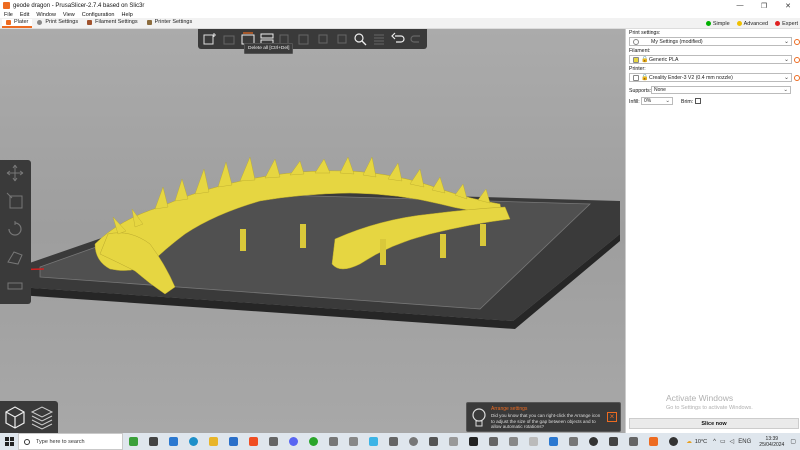 The width and height of the screenshot is (800, 450). I want to click on taskbar-app-discord, so click(293, 441).